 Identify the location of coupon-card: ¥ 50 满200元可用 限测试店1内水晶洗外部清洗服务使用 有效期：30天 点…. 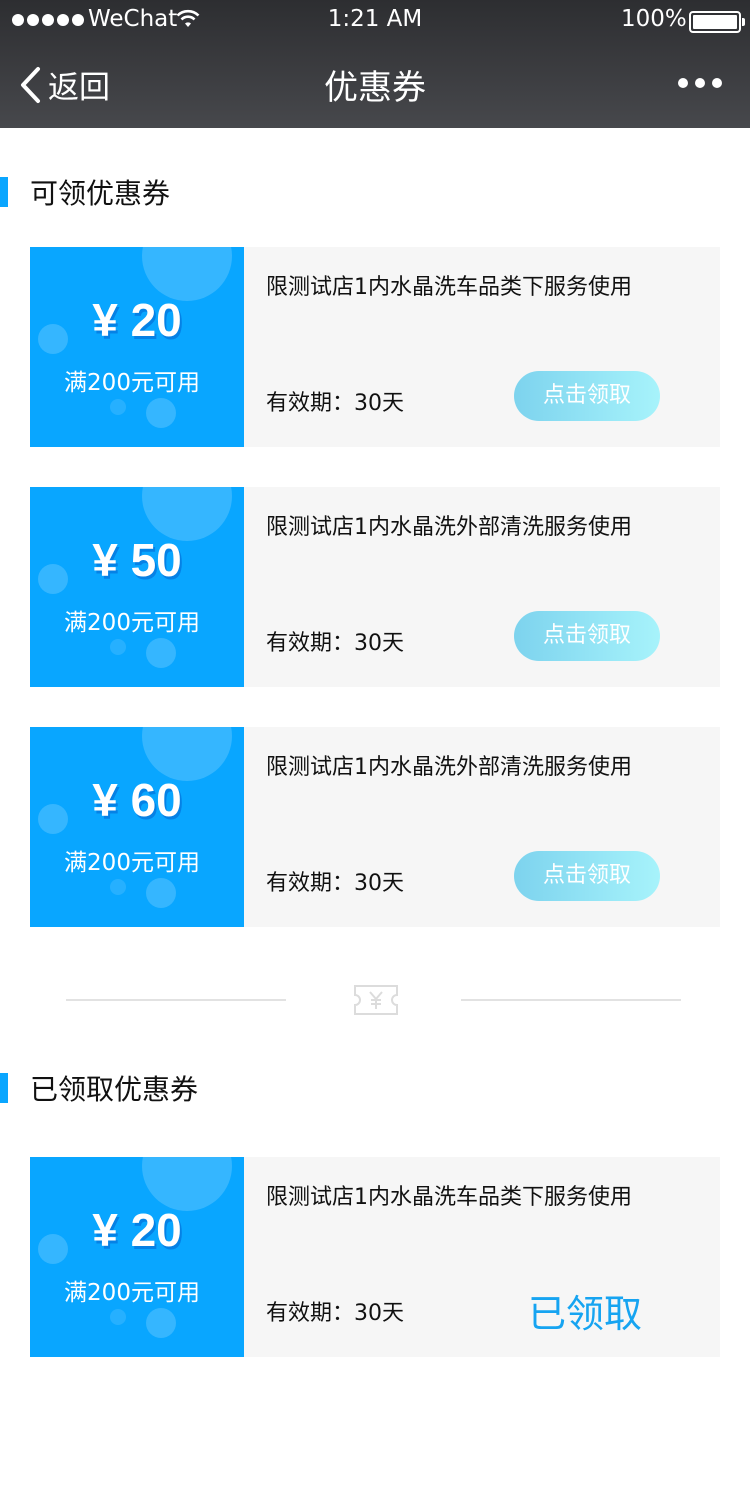
(375, 587).